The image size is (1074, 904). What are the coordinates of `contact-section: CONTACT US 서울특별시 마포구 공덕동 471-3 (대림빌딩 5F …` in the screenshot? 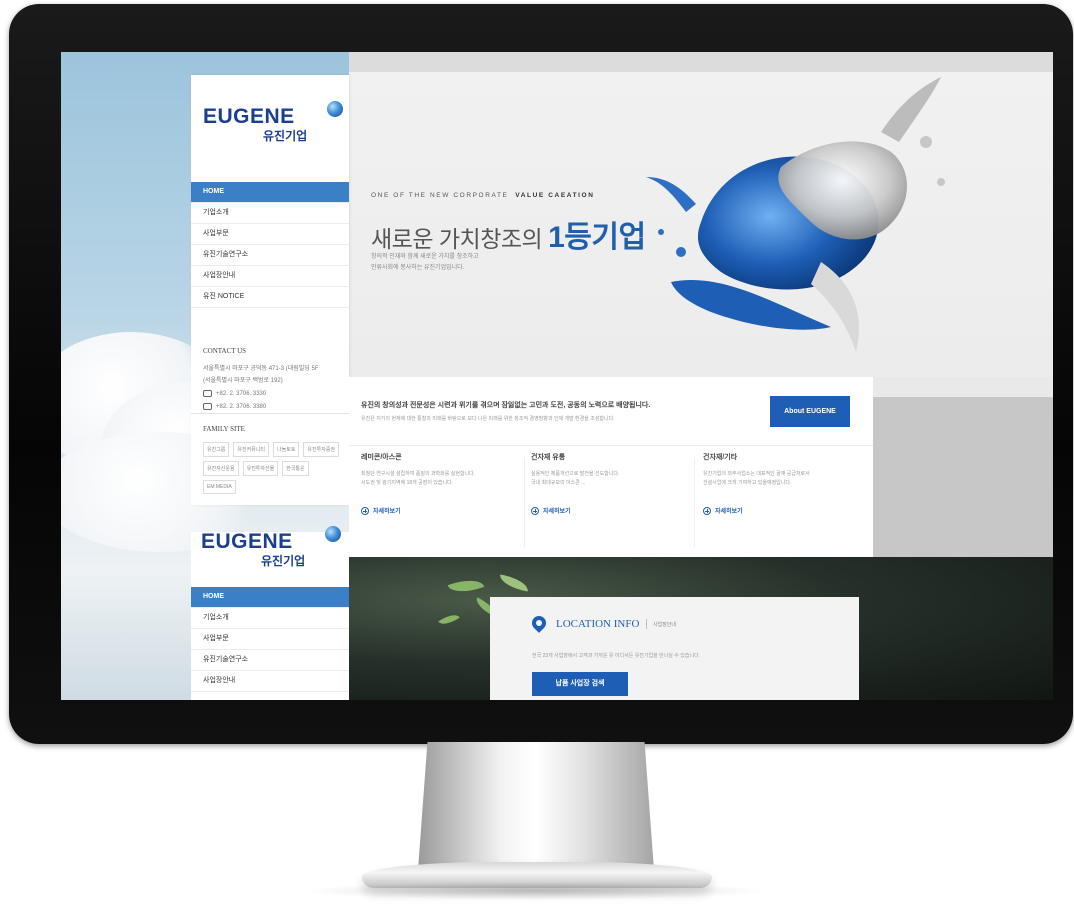 It's located at (273, 378).